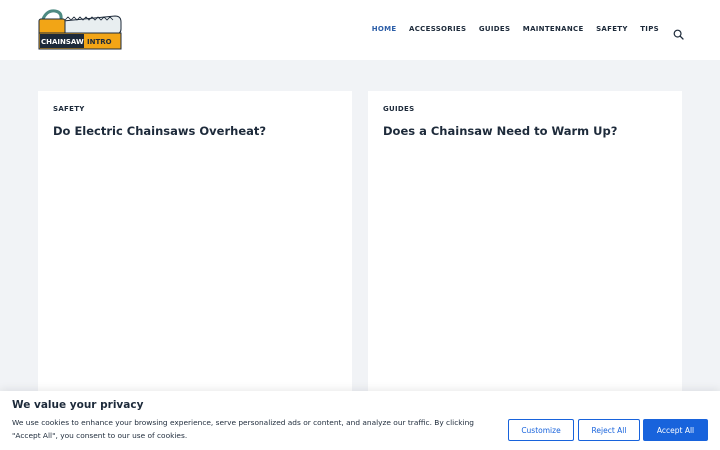  I want to click on cookie-title: We value your privacy, so click(78, 405).